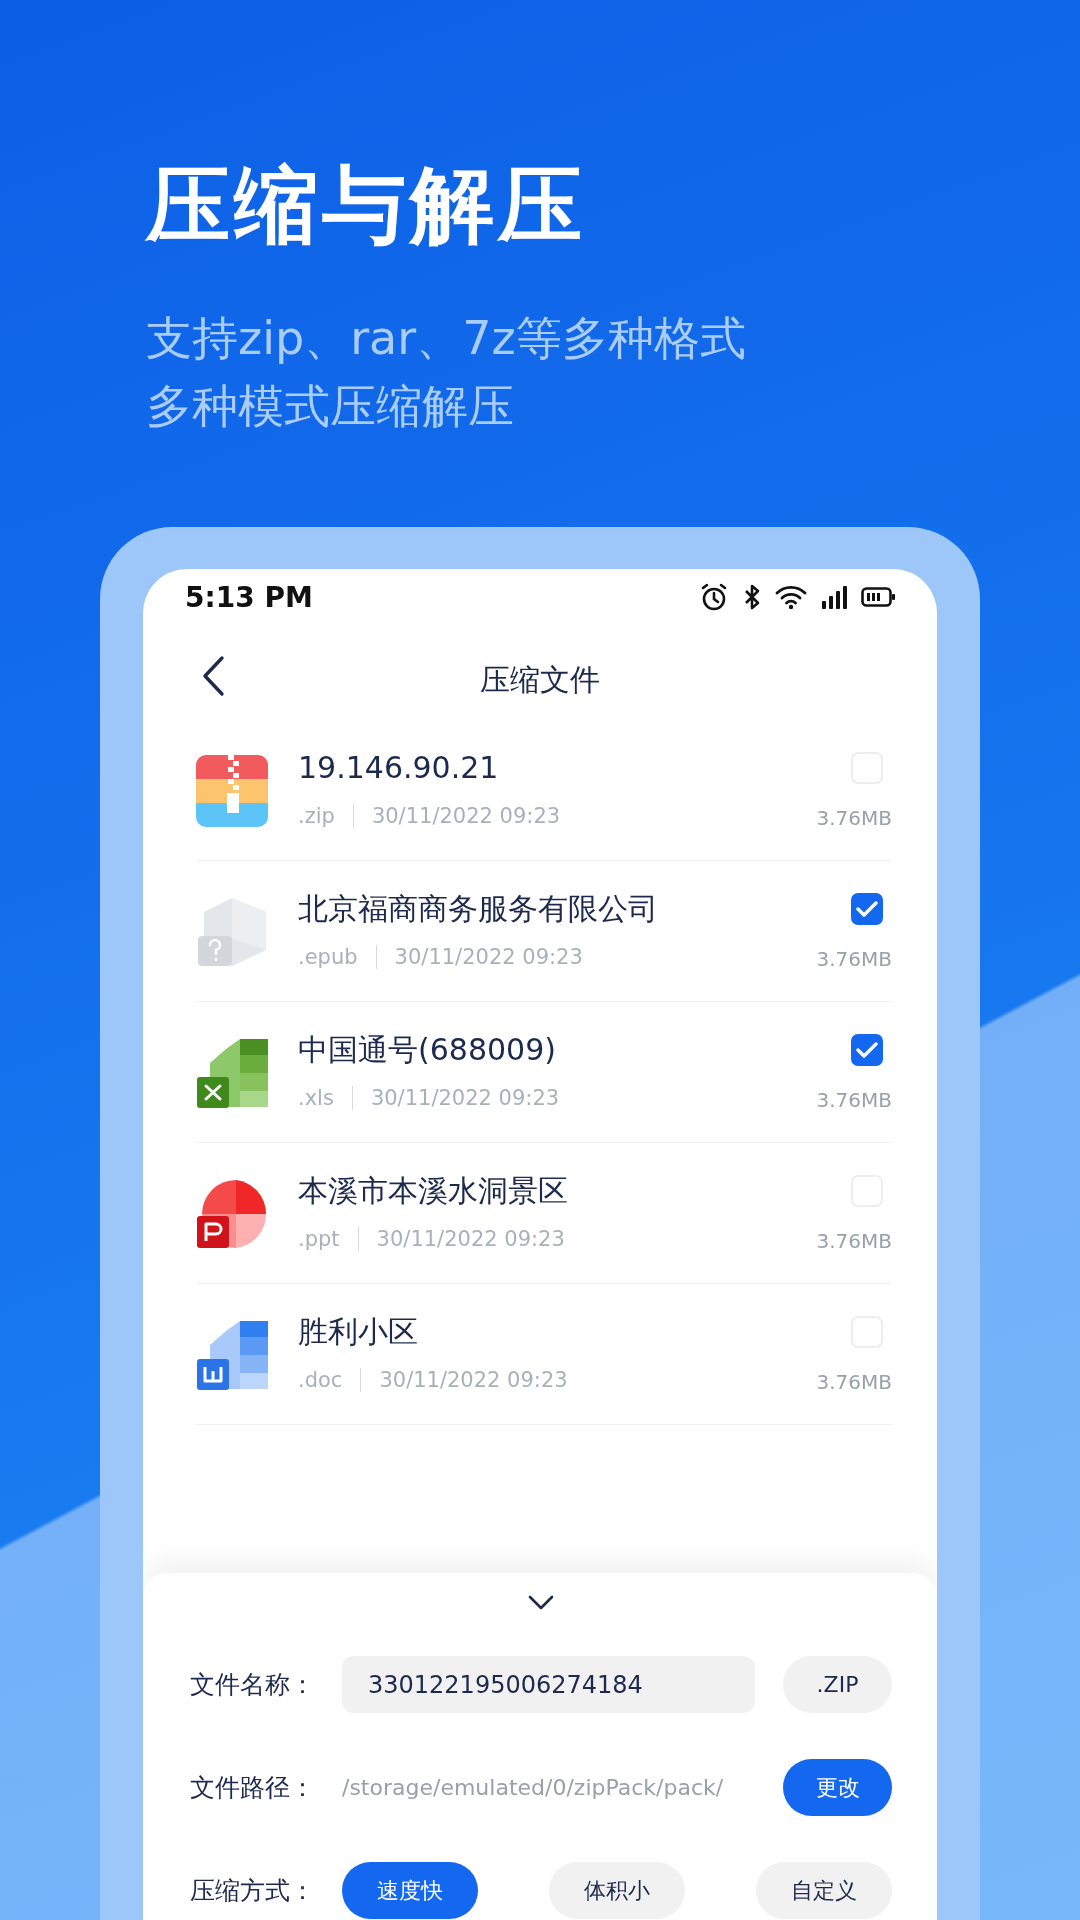 The height and width of the screenshot is (1920, 1080). Describe the element at coordinates (213, 676) in the screenshot. I see `back-icon` at that location.